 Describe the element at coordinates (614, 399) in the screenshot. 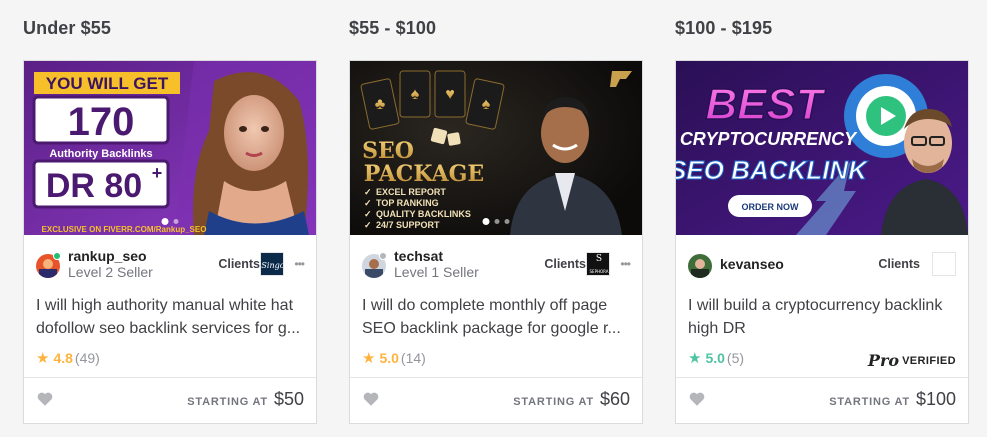

I see `price-value: $60` at that location.